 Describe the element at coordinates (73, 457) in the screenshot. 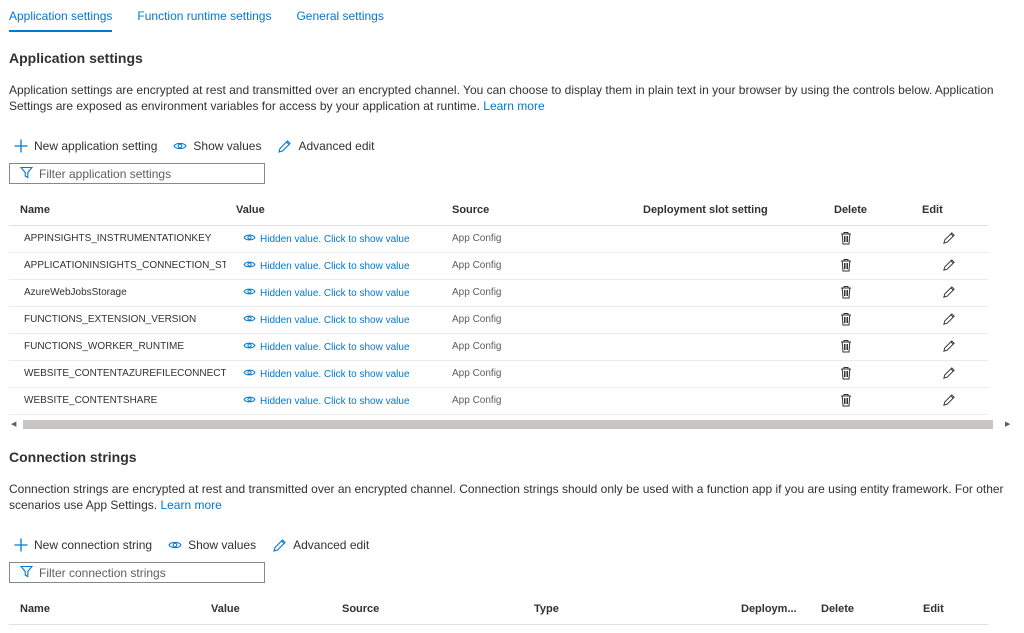

I see `connection-strings-title: Connection strings` at that location.